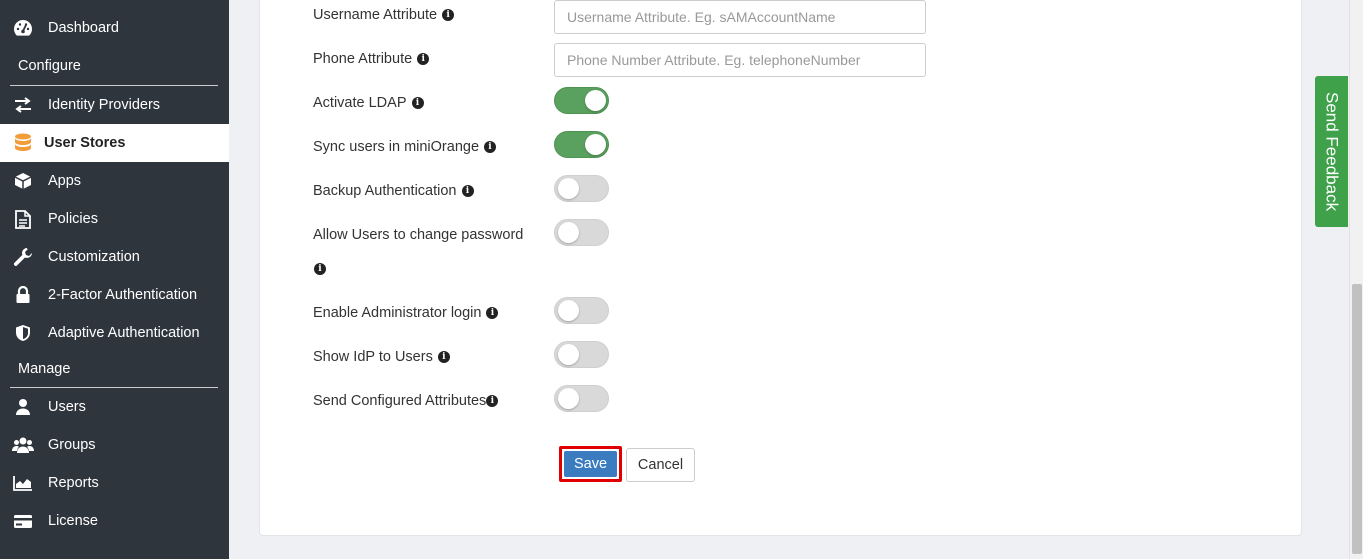 This screenshot has width=1363, height=559. What do you see at coordinates (114, 219) in the screenshot?
I see `sidebar-item-policies: Policies` at bounding box center [114, 219].